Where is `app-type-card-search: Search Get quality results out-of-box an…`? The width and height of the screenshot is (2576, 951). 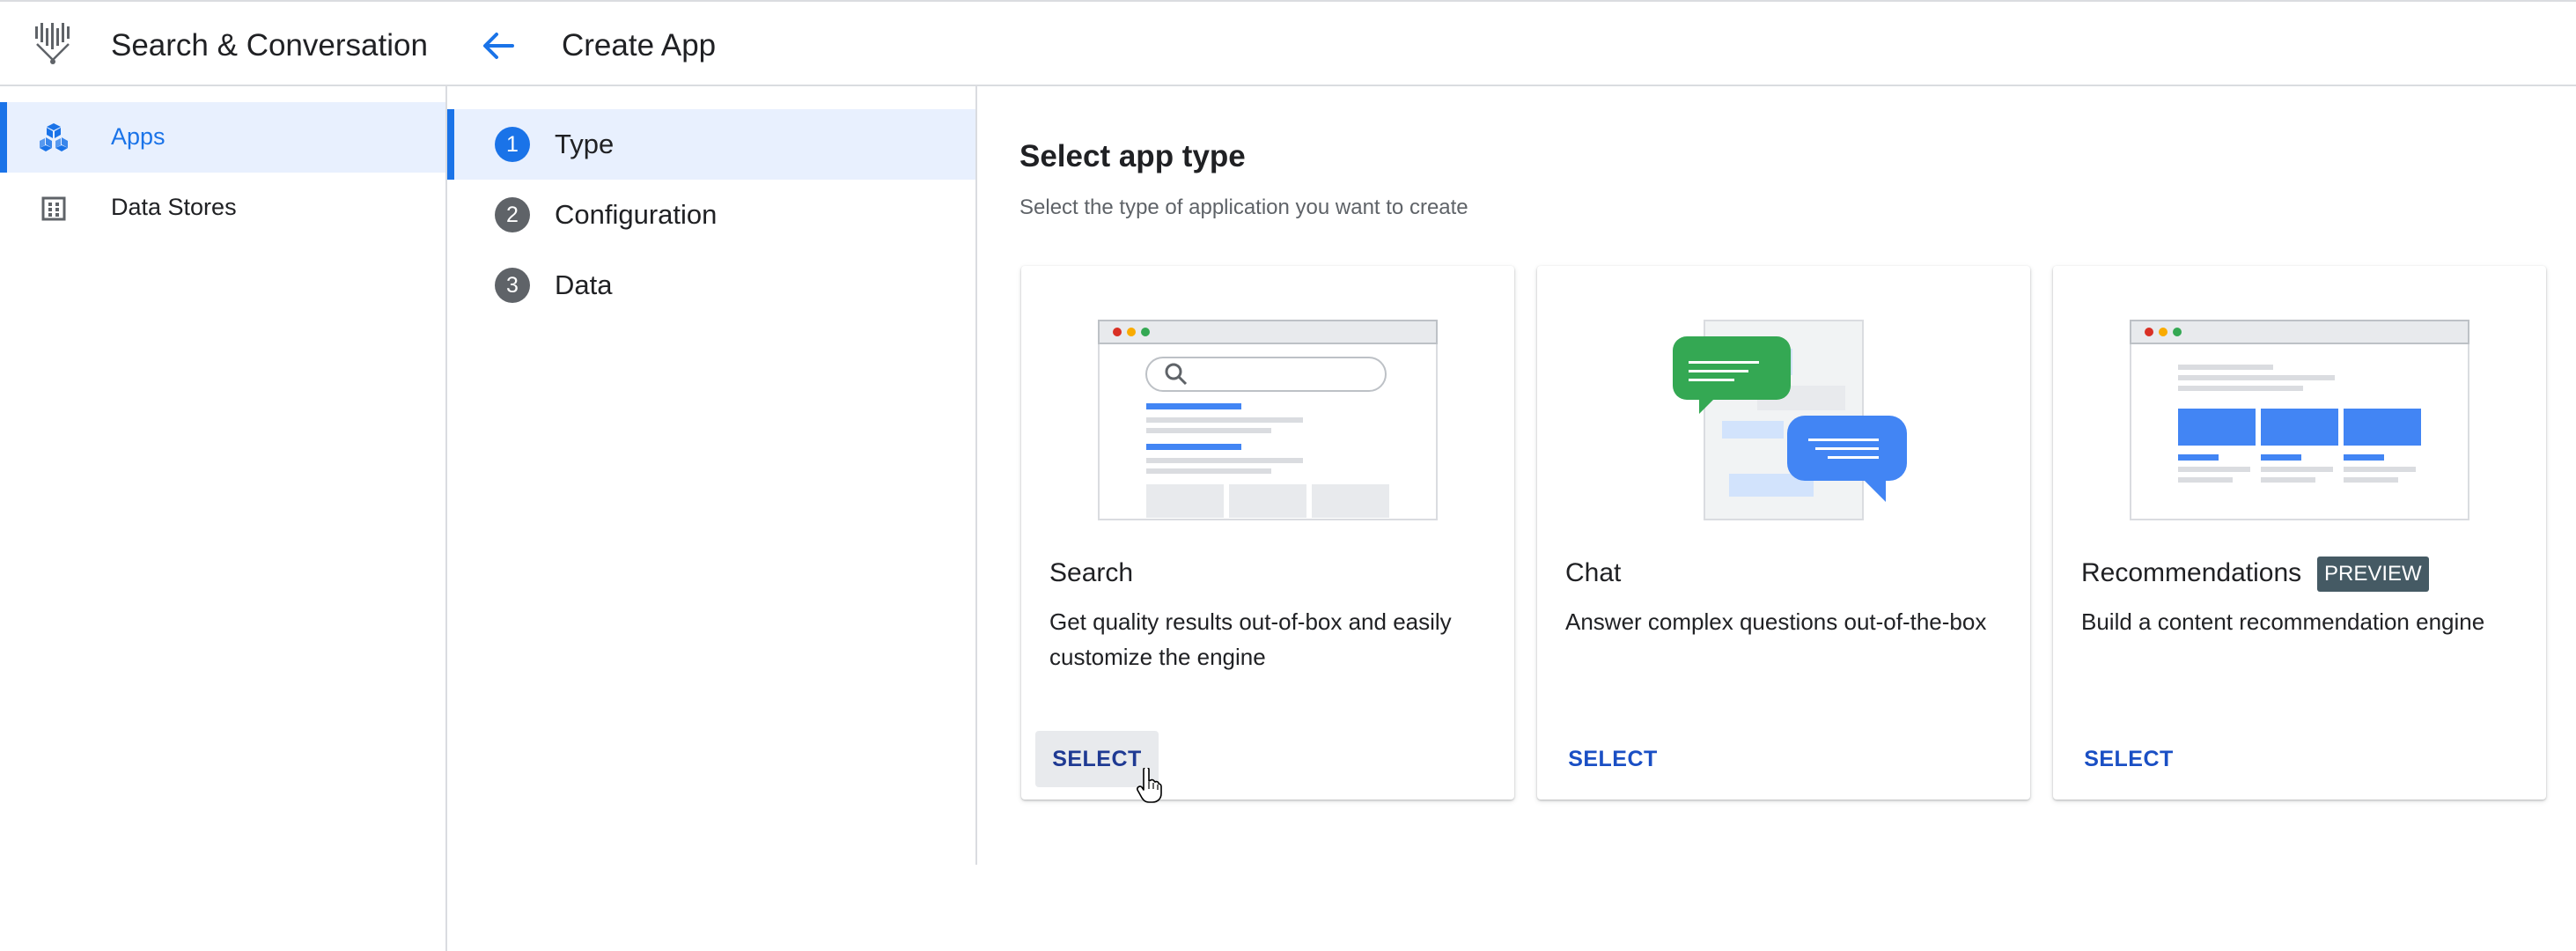 app-type-card-search: Search Get quality results out-of-box an… is located at coordinates (1267, 533).